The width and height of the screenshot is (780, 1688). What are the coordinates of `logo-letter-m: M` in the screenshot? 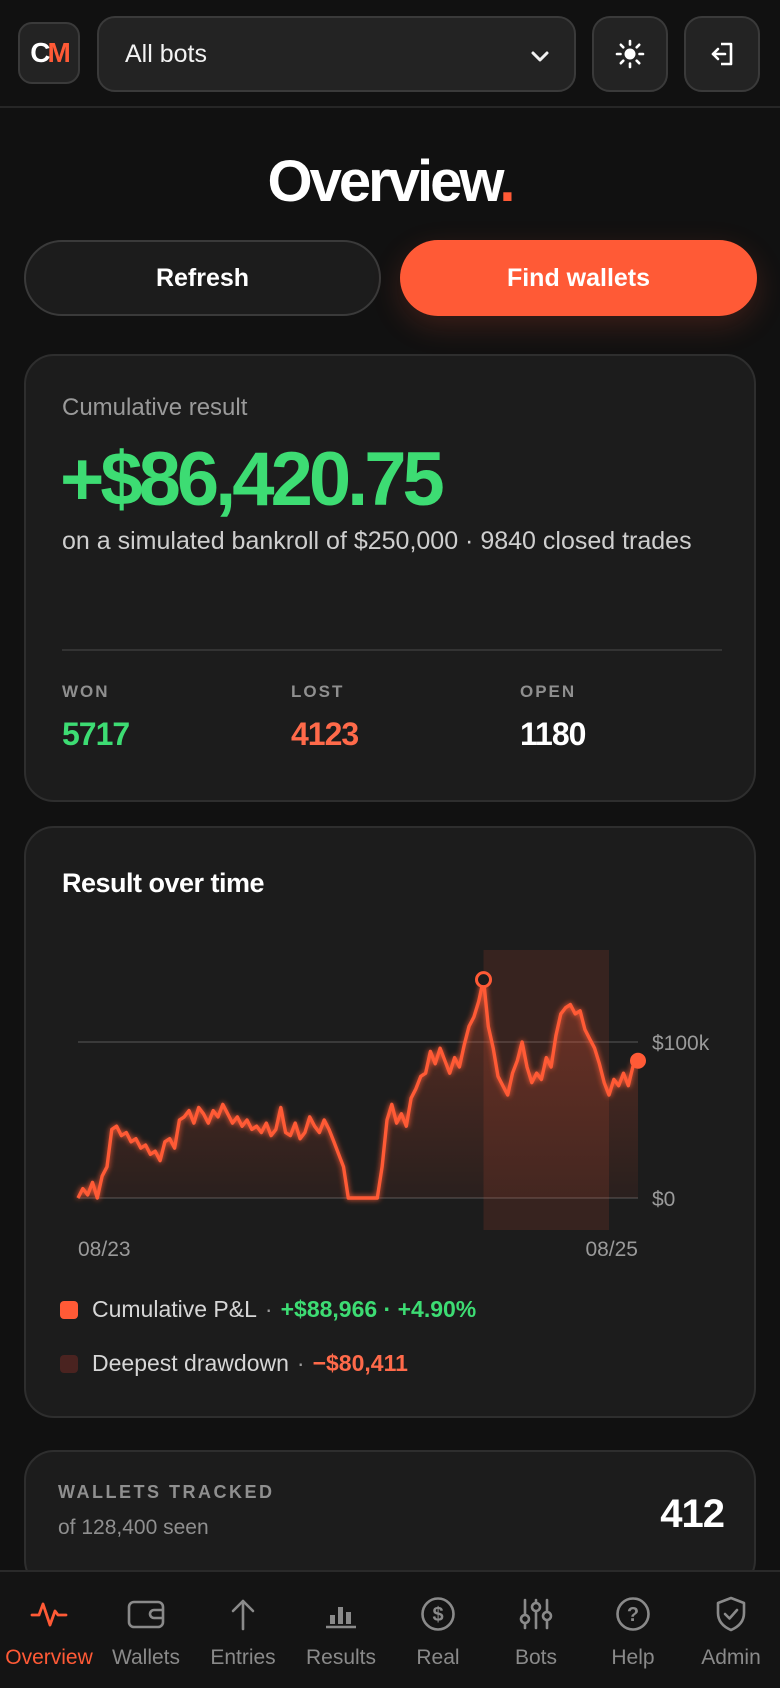 It's located at (58, 52).